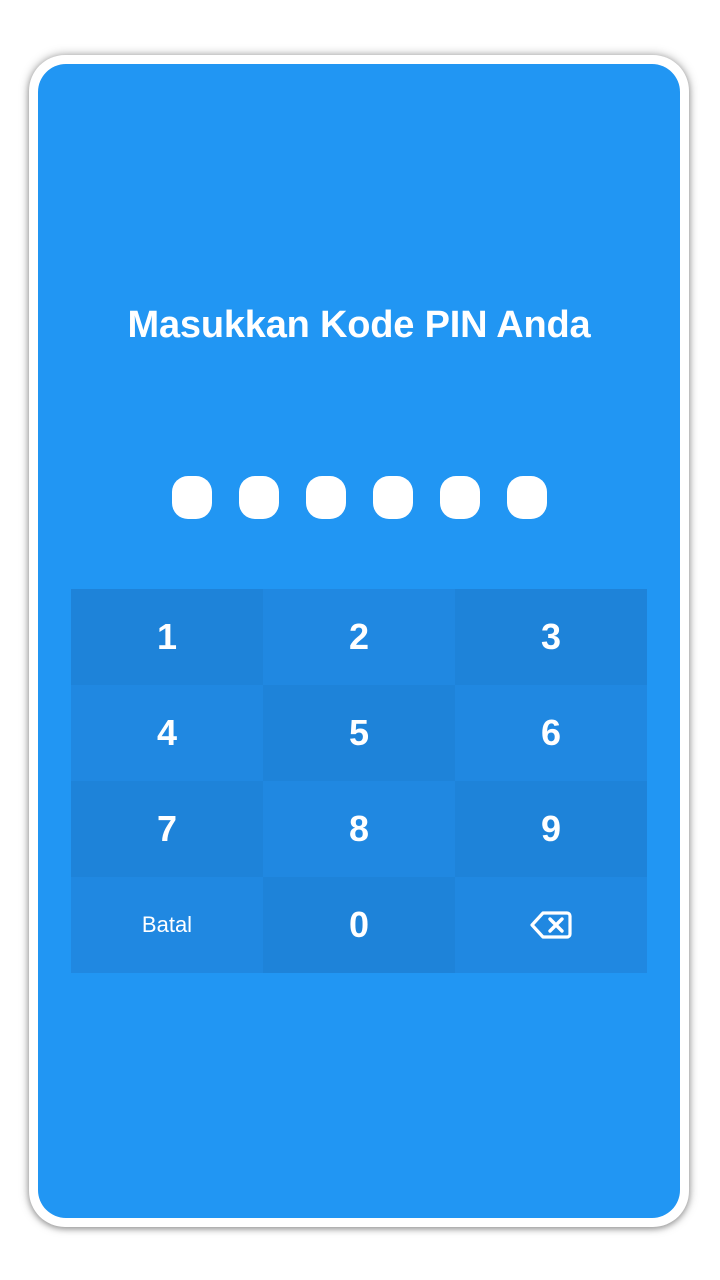 The height and width of the screenshot is (1280, 720). Describe the element at coordinates (359, 733) in the screenshot. I see `key-5-button: 5` at that location.